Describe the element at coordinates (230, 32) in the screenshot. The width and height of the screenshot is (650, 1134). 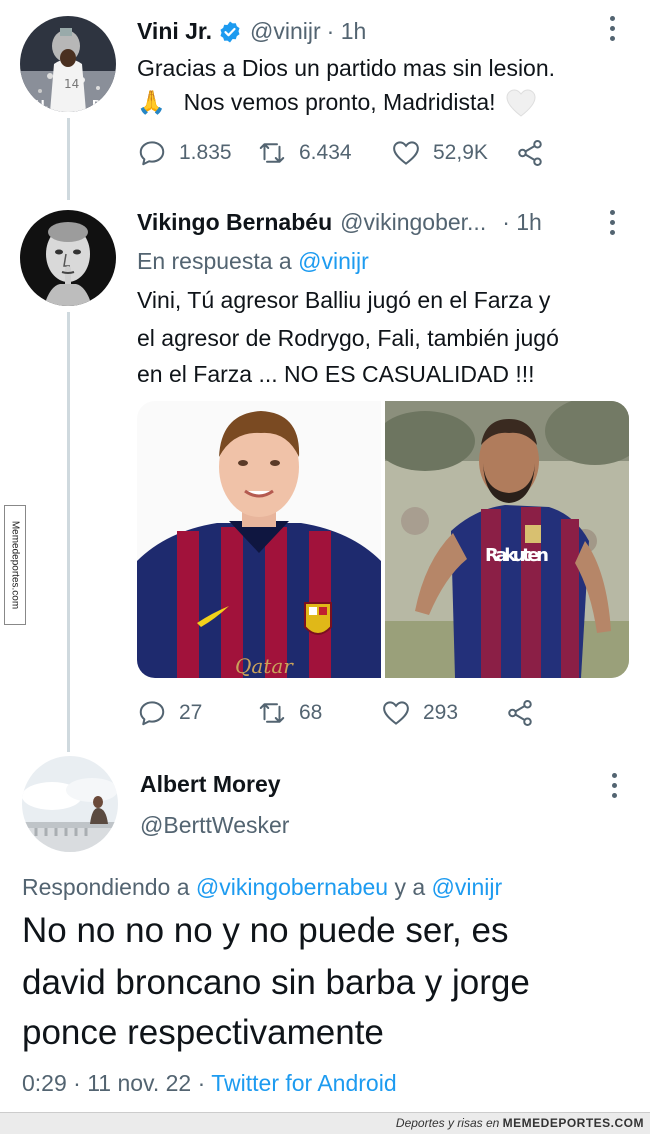
I see `verified-badge-icon` at that location.